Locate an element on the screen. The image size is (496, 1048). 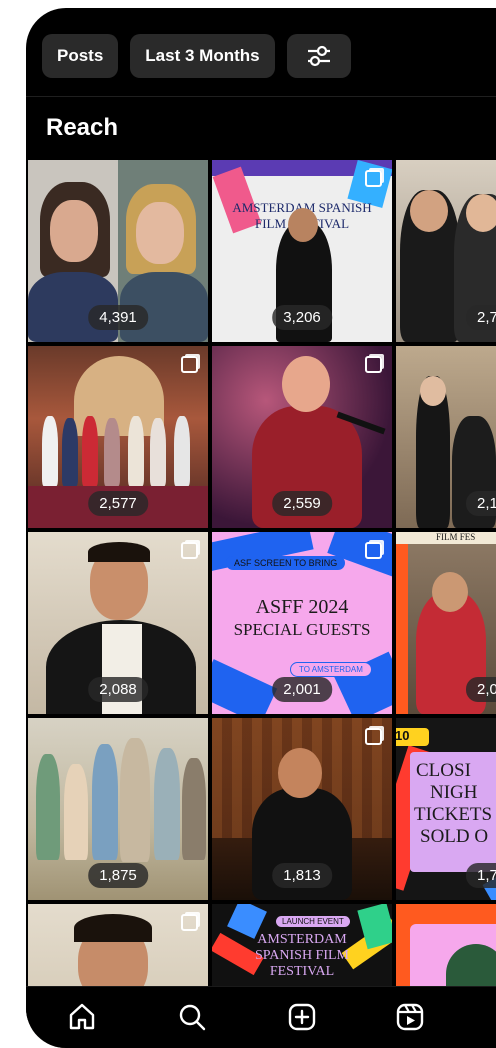
poster-subtitle: SOLD O is located at coordinates (454, 836).